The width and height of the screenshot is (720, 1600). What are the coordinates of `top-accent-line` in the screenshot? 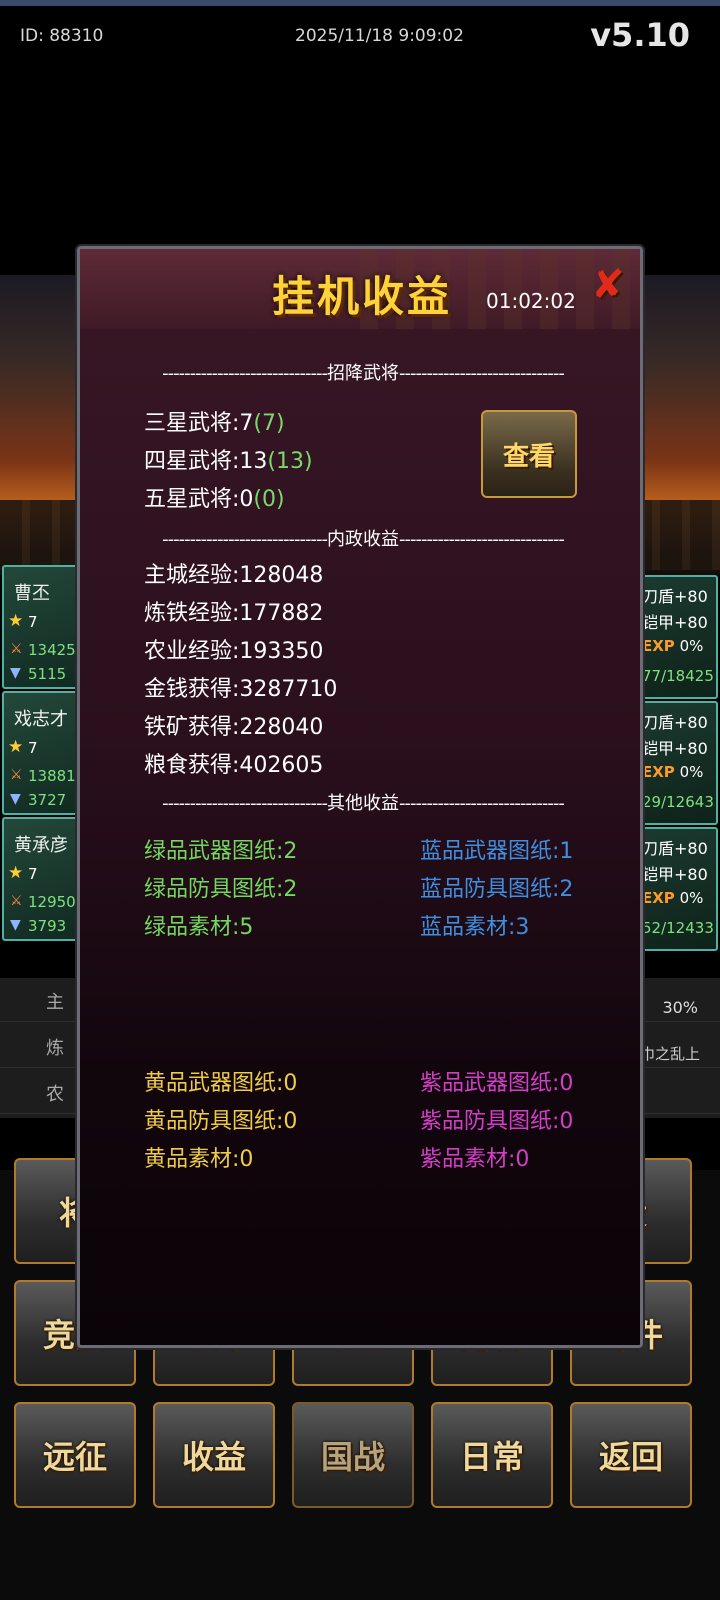 It's located at (360, 3).